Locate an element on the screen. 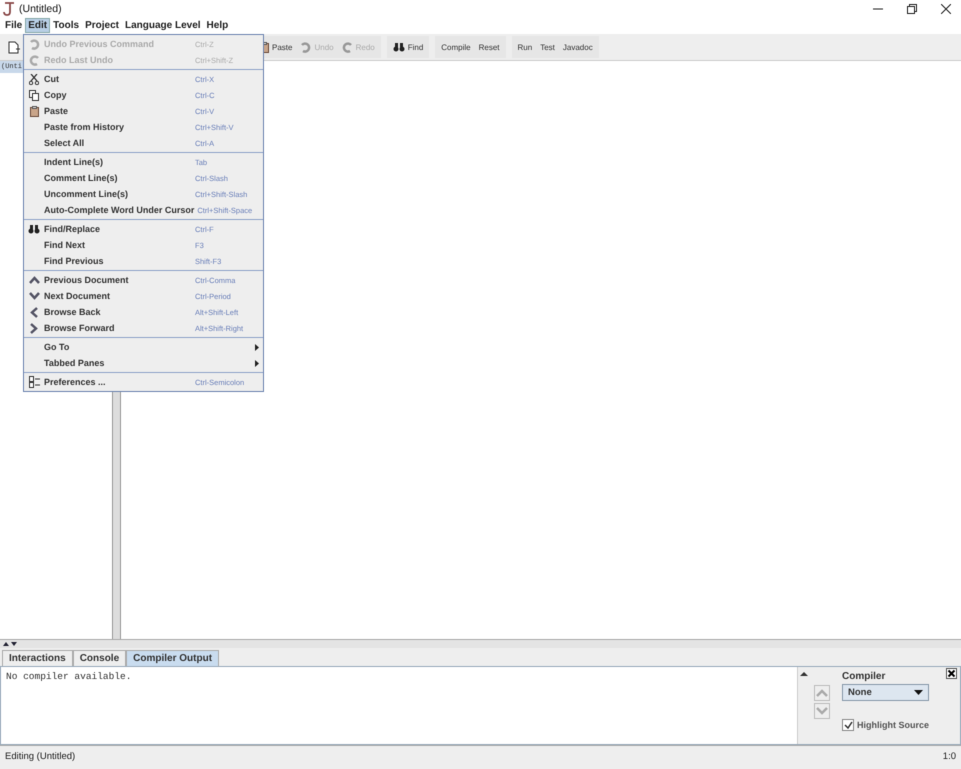 This screenshot has height=769, width=961. window-title: (Untitled) is located at coordinates (40, 8).